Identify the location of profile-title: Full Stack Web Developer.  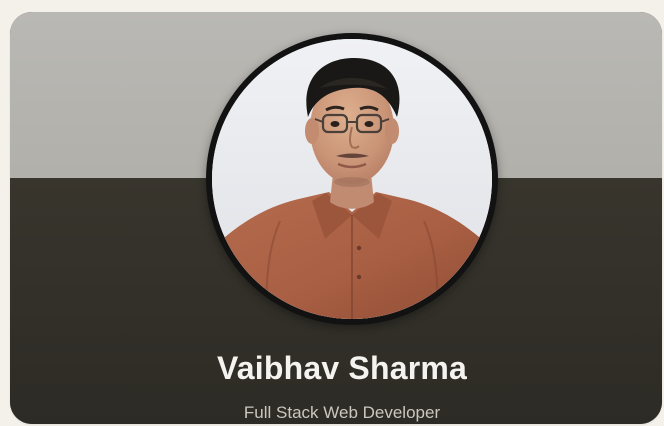
(342, 412).